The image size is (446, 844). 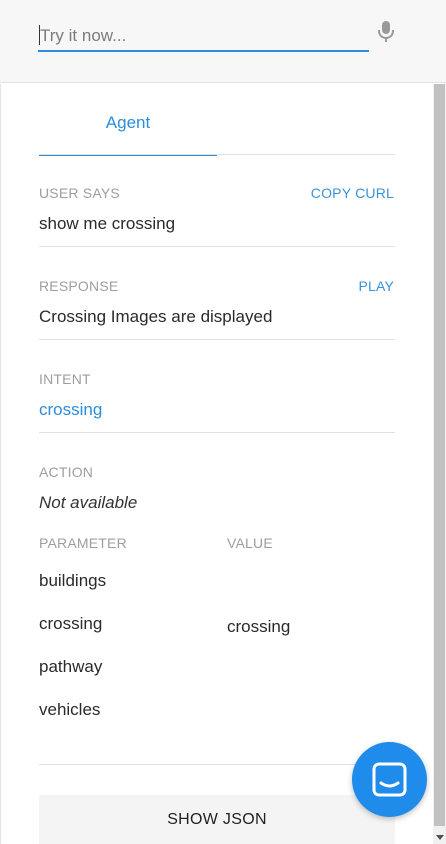 I want to click on copy-curl-link: COPY CURL, so click(x=352, y=193).